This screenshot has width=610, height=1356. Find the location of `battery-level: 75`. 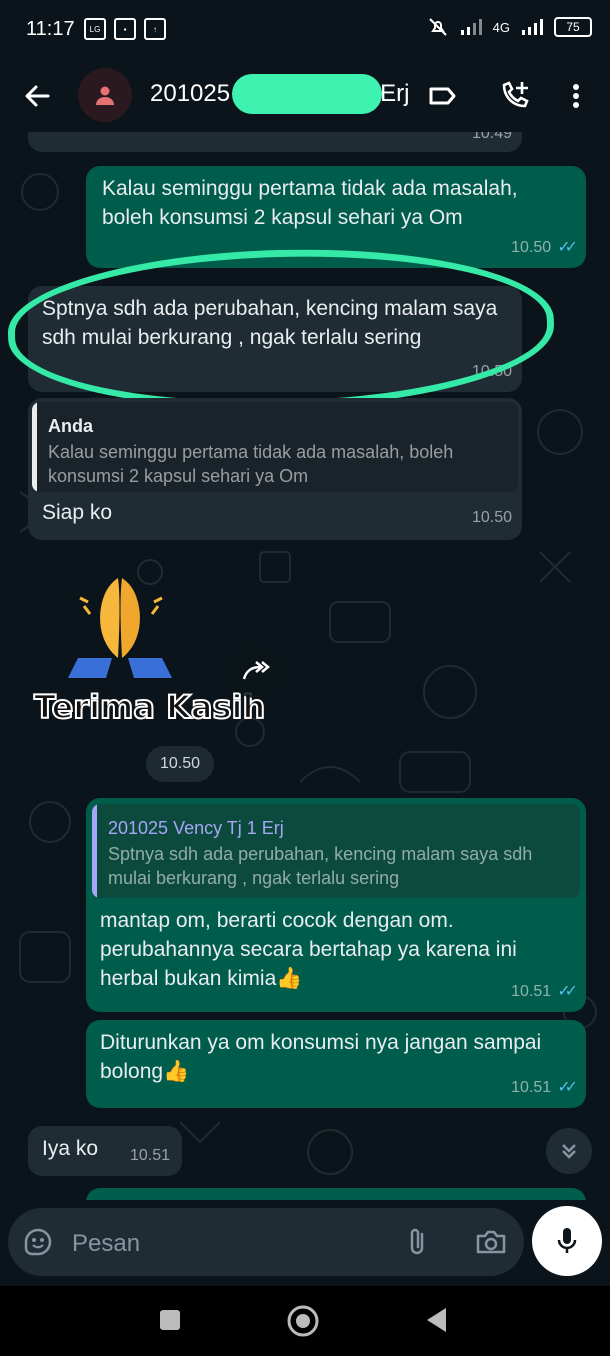

battery-level: 75 is located at coordinates (573, 27).